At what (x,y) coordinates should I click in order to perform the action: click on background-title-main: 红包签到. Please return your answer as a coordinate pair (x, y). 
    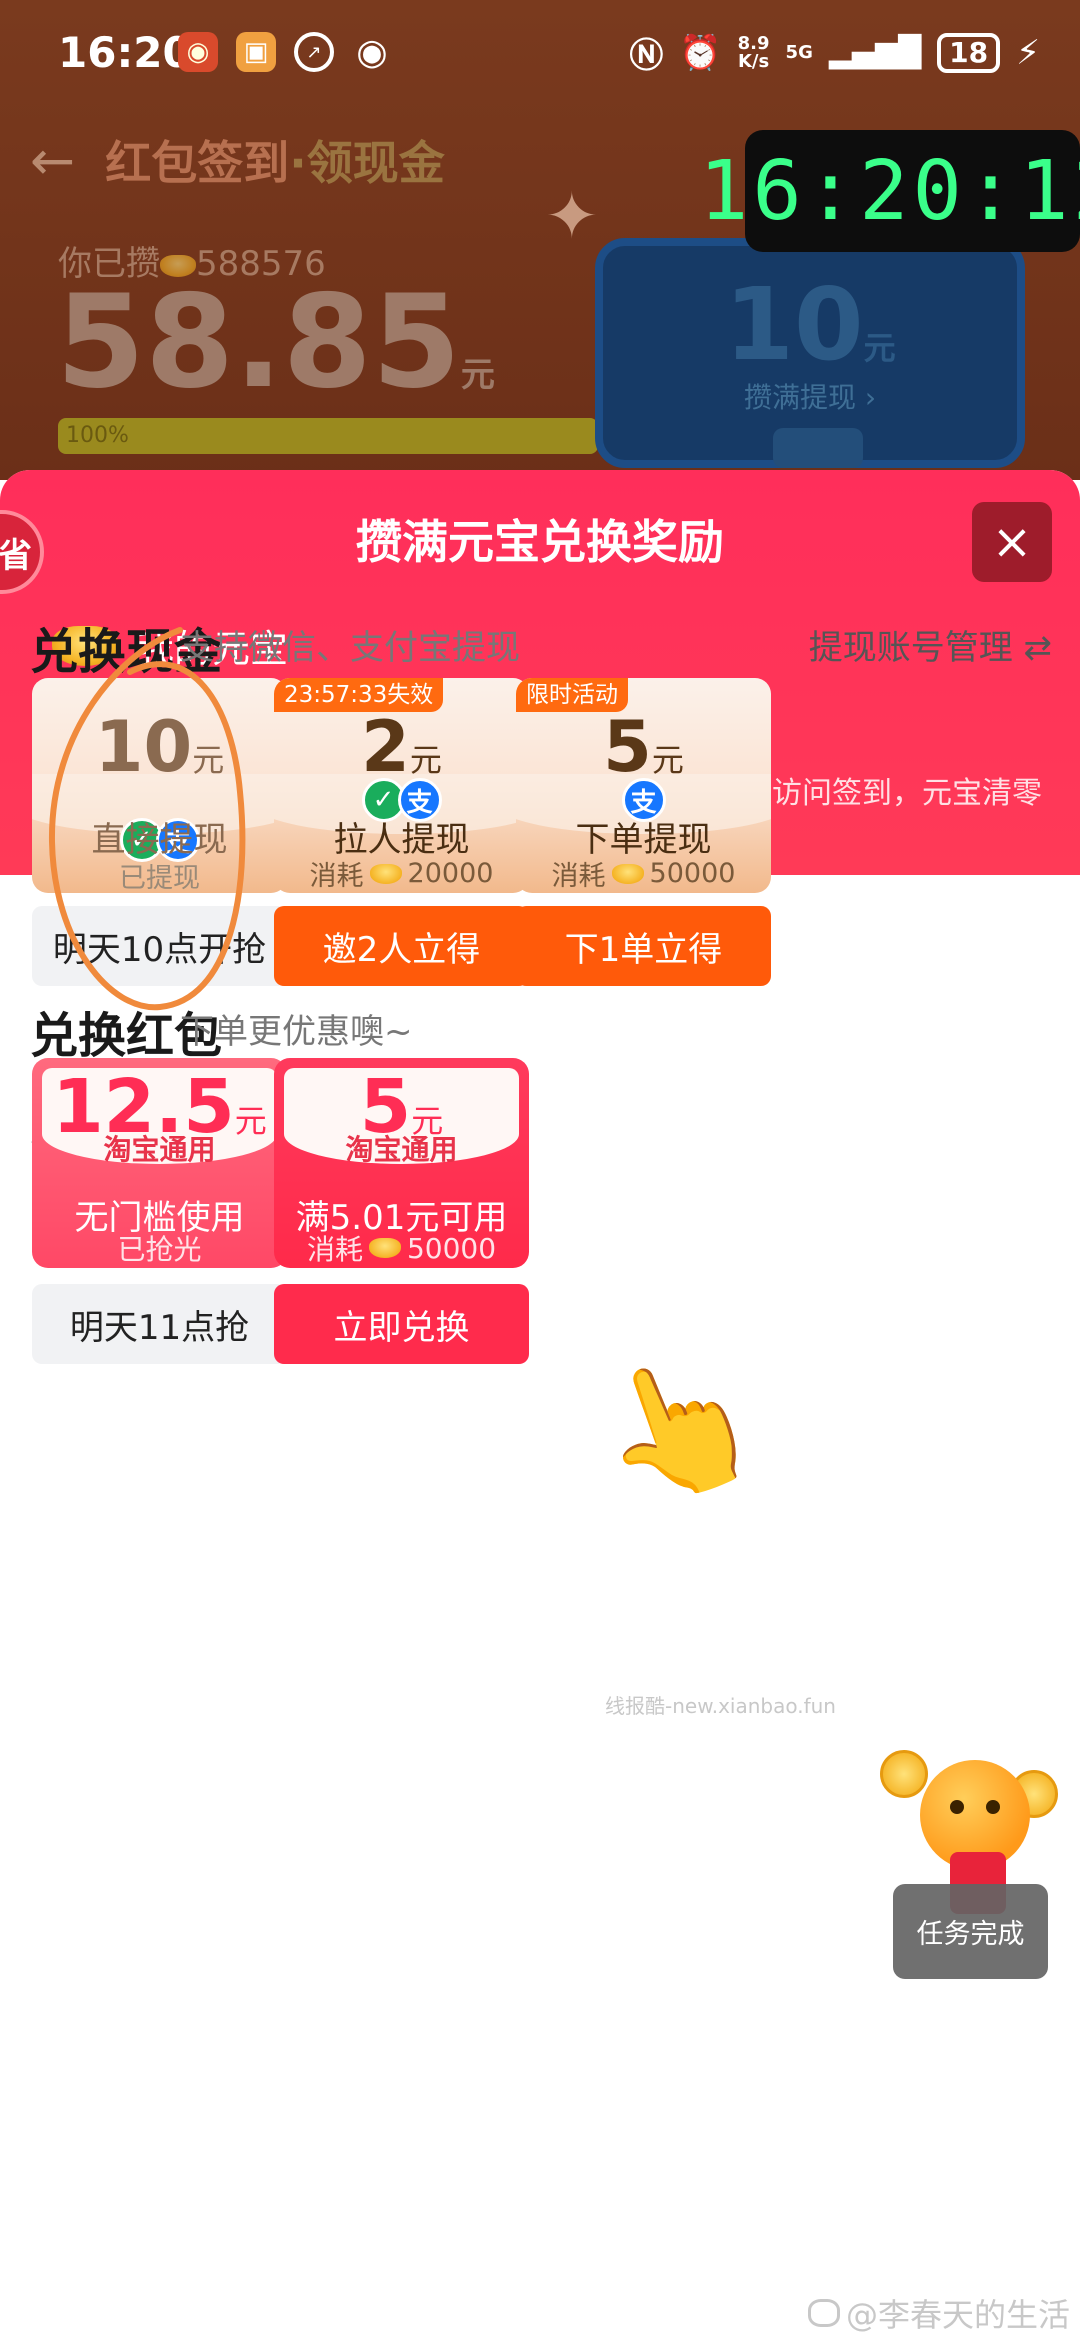
    Looking at the image, I should click on (197, 163).